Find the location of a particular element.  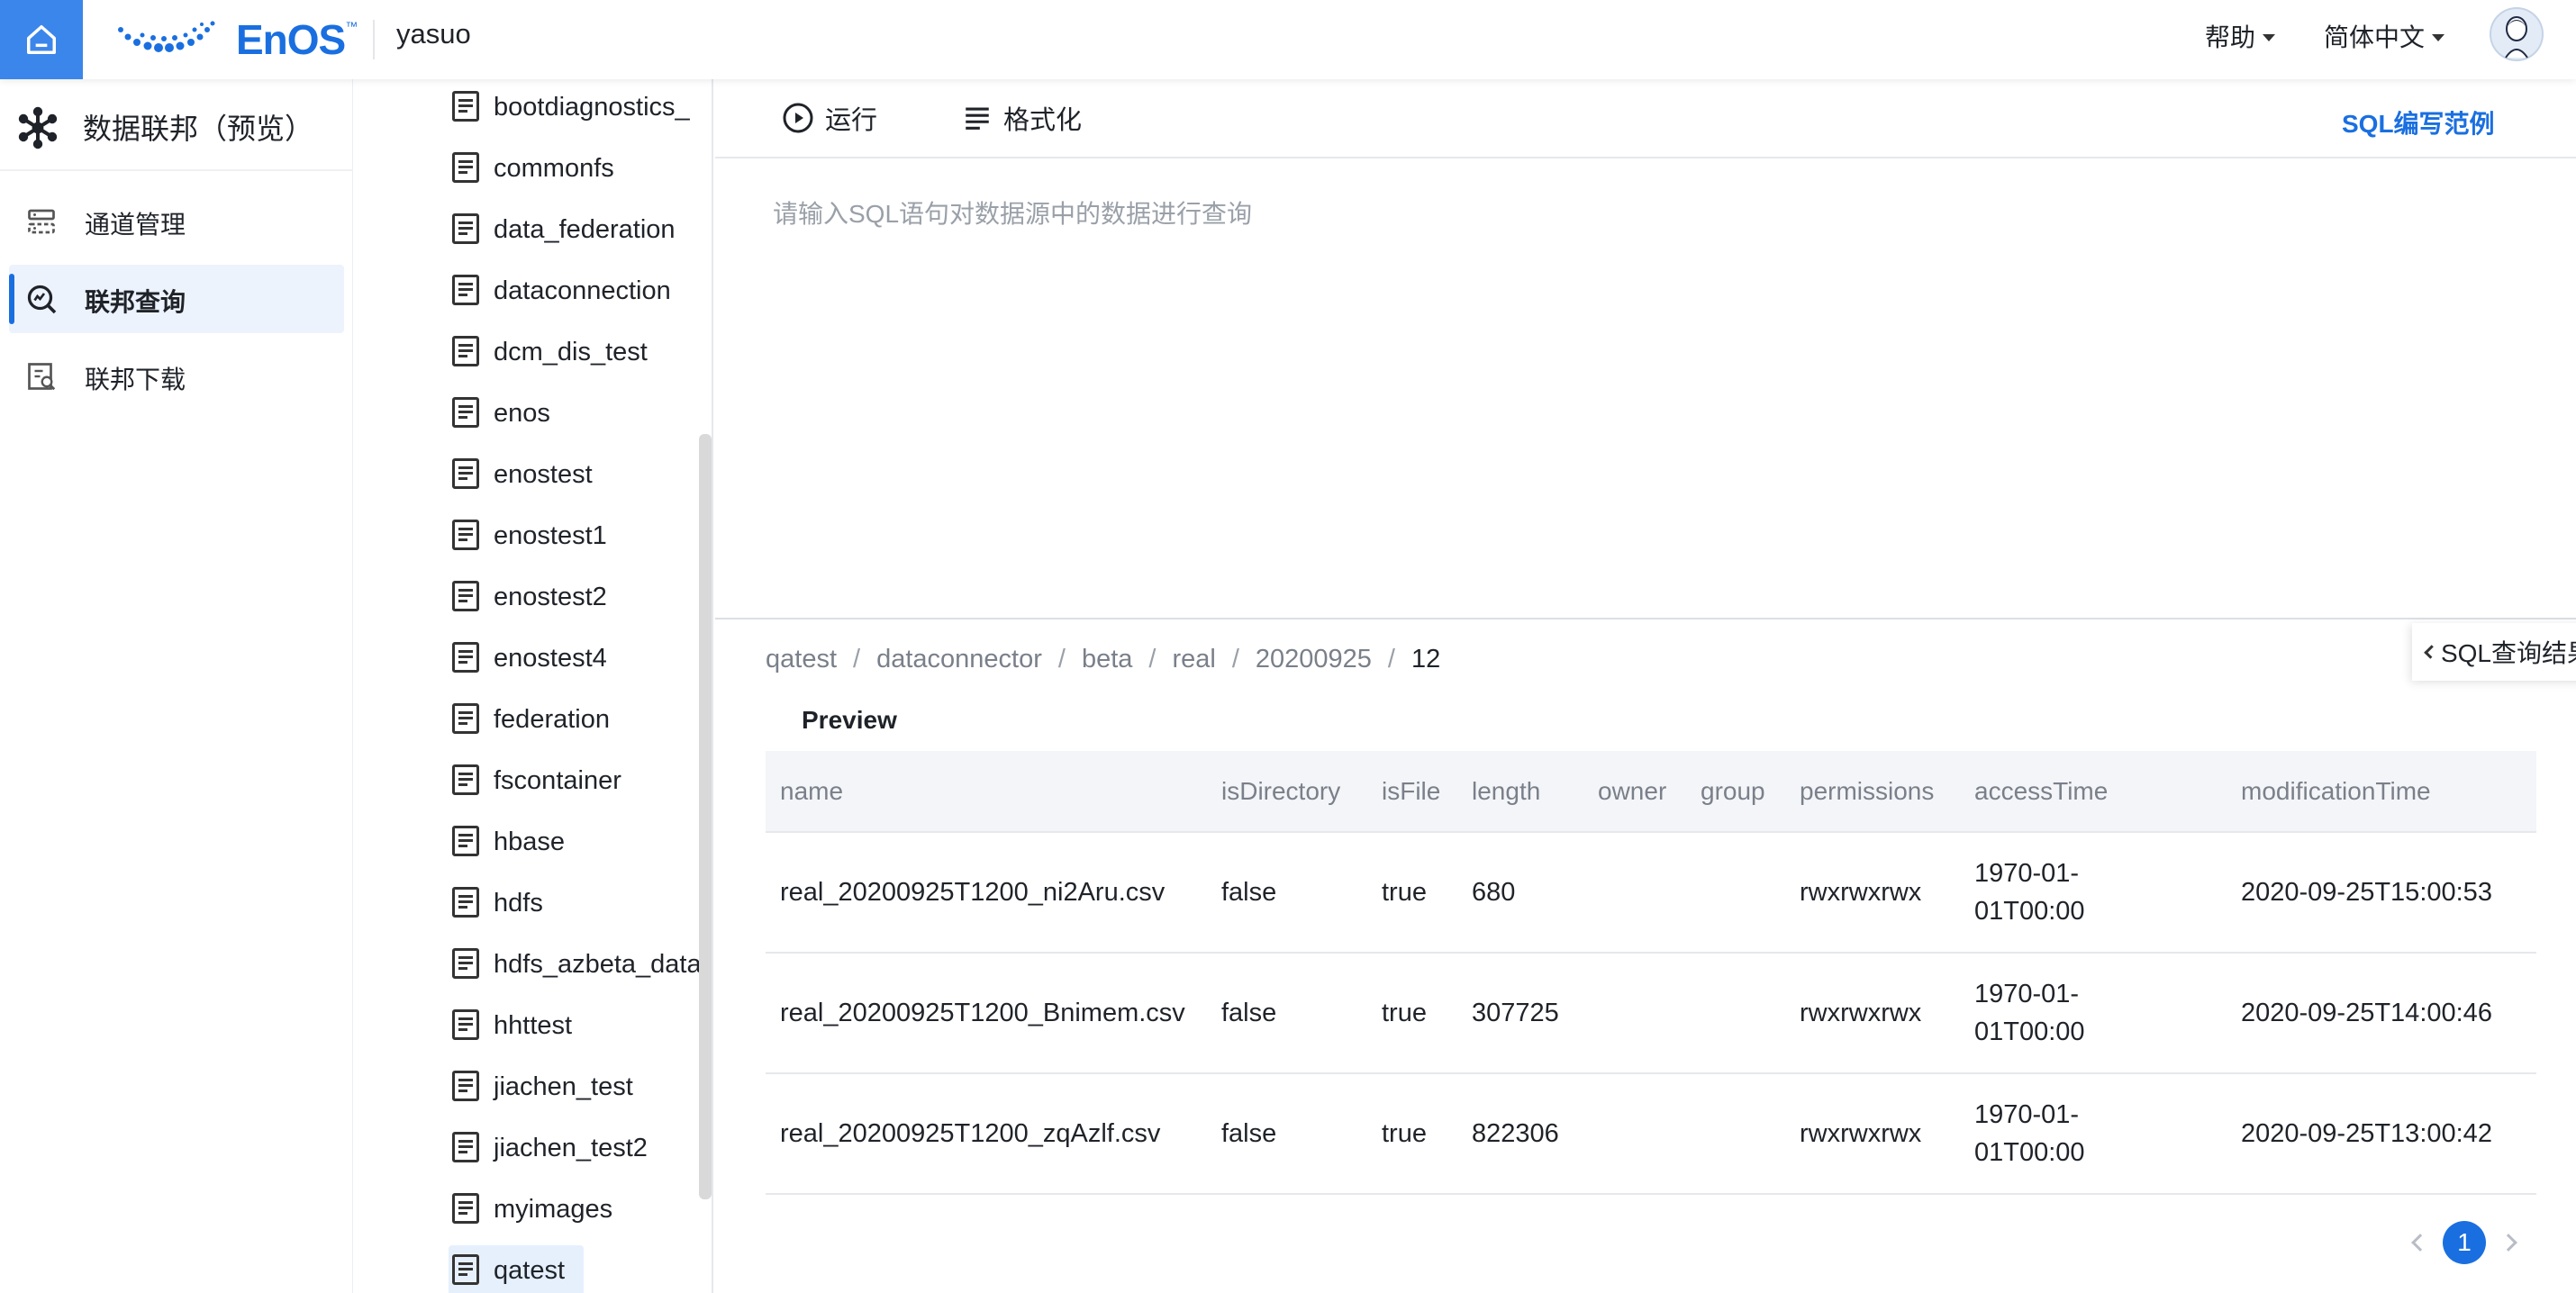

breadcrumb-item: beta is located at coordinates (1107, 659).